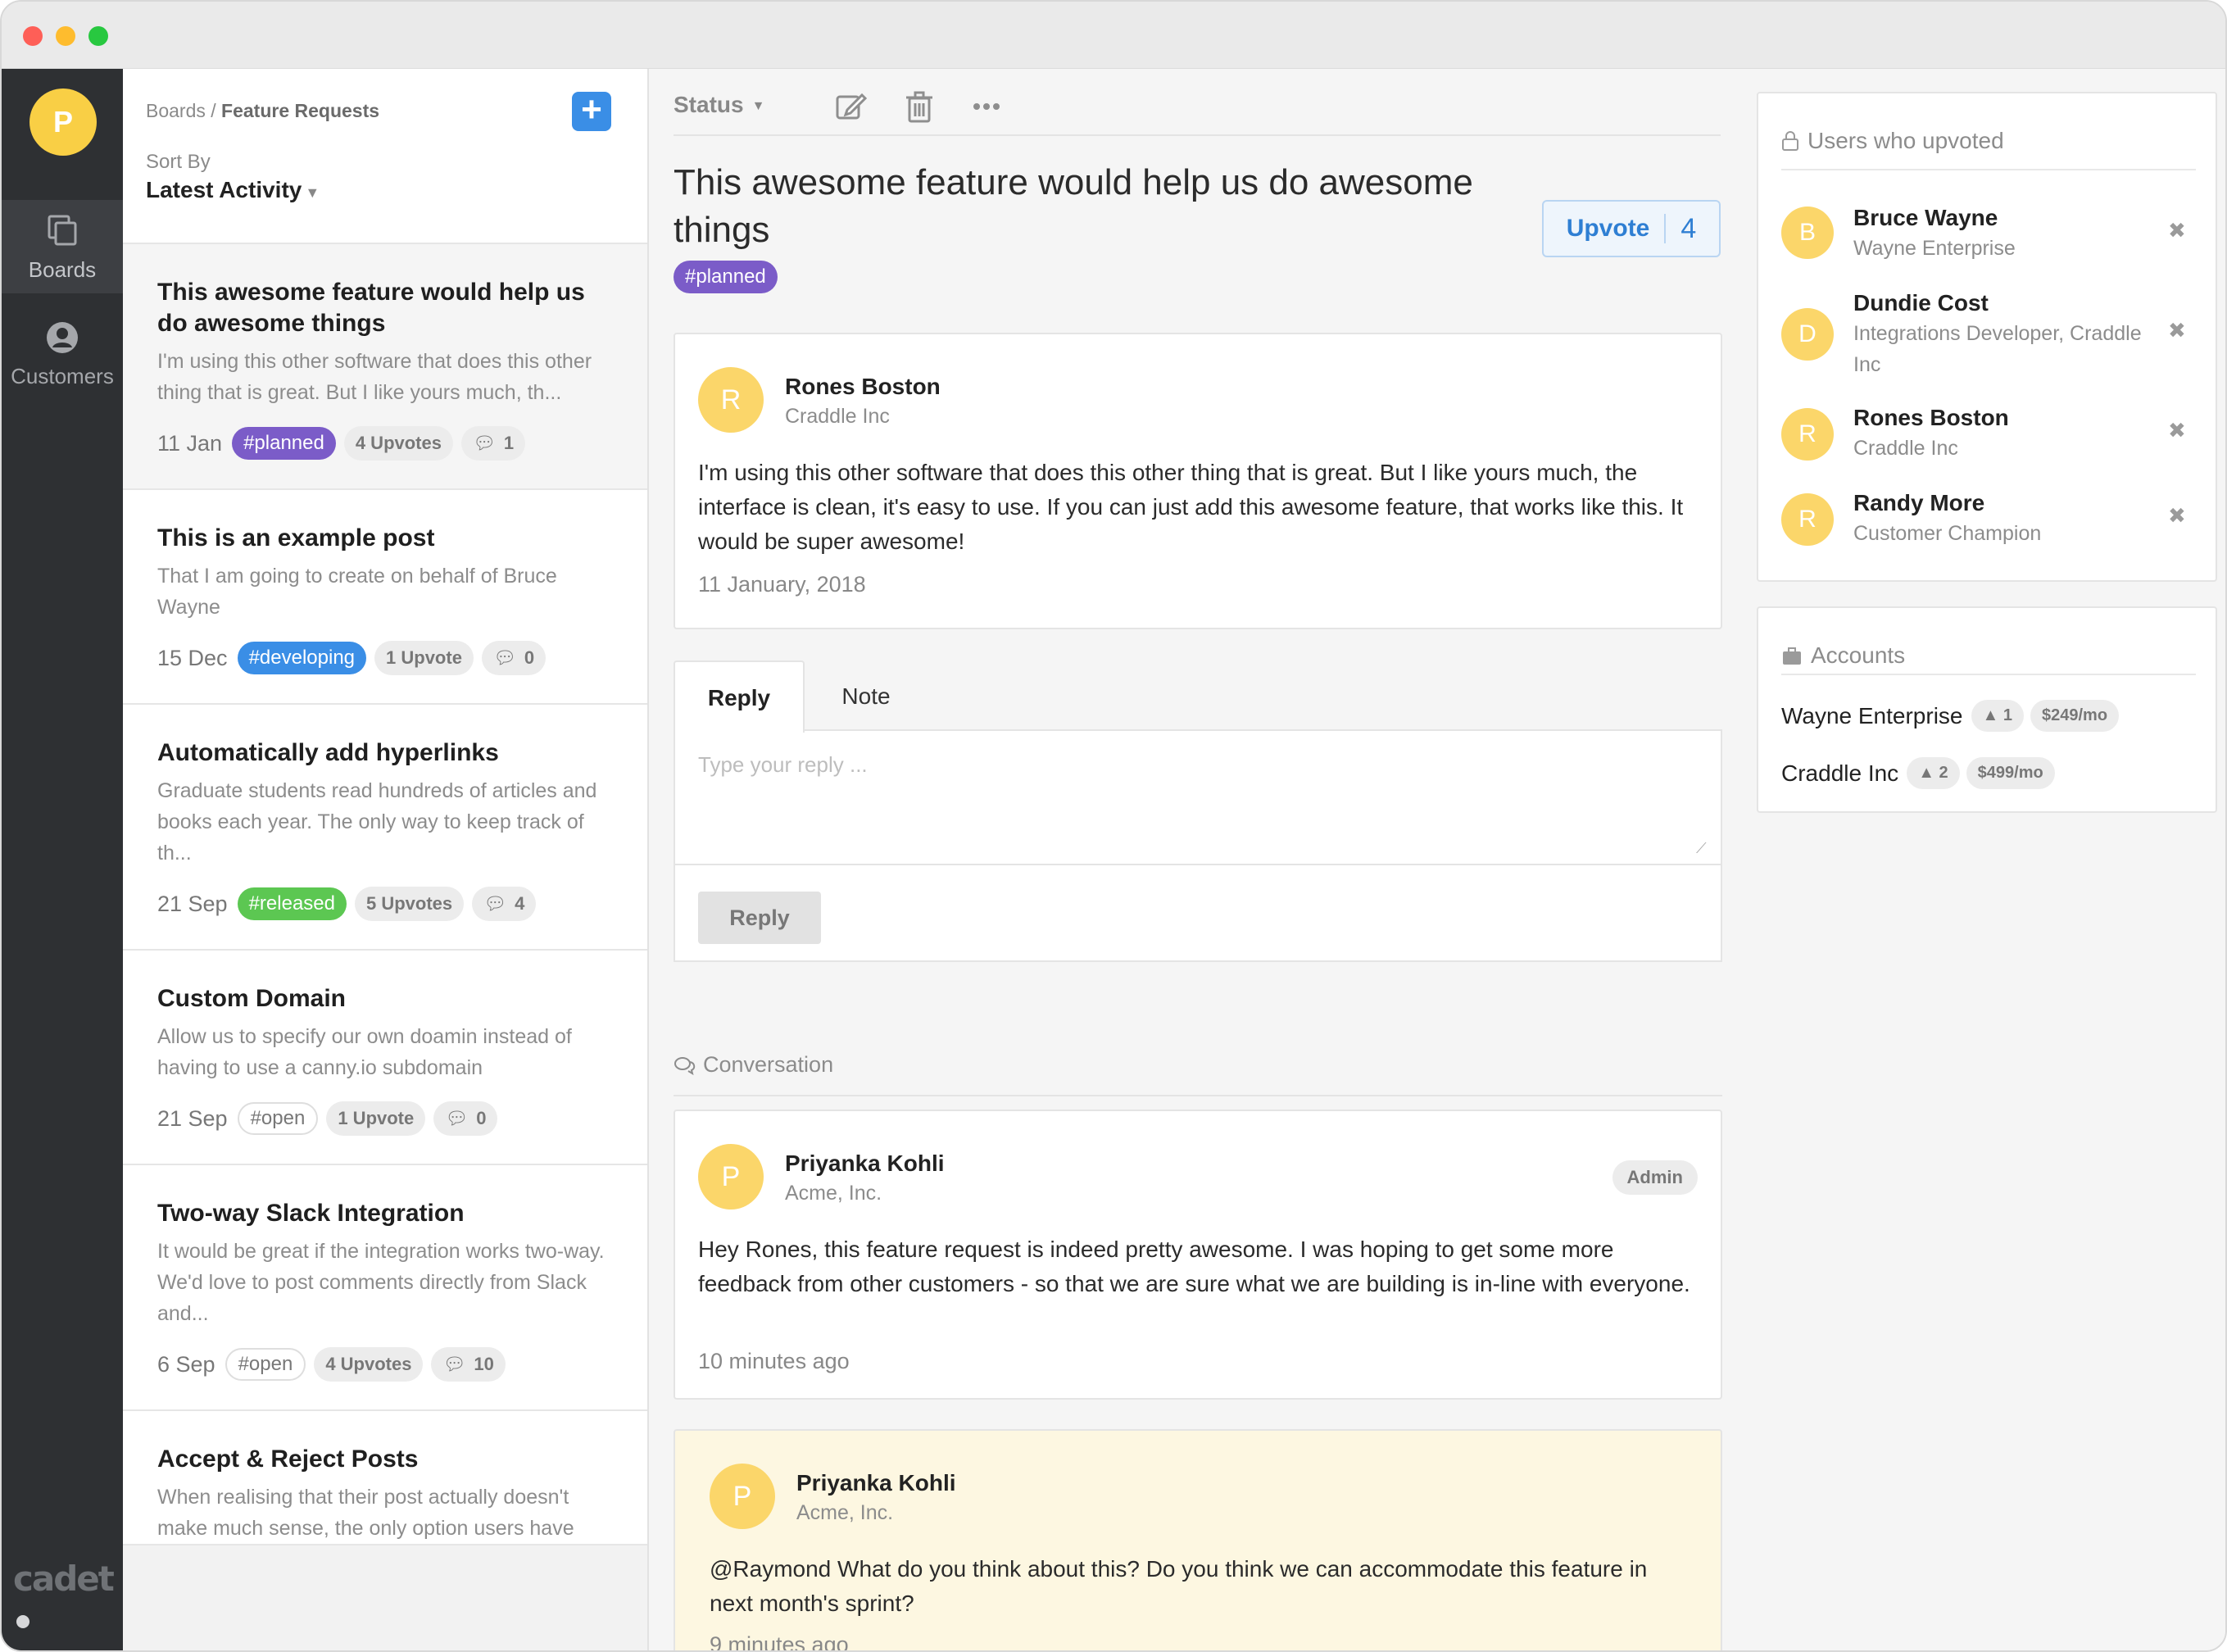  I want to click on author-name: Rones Boston, so click(863, 387).